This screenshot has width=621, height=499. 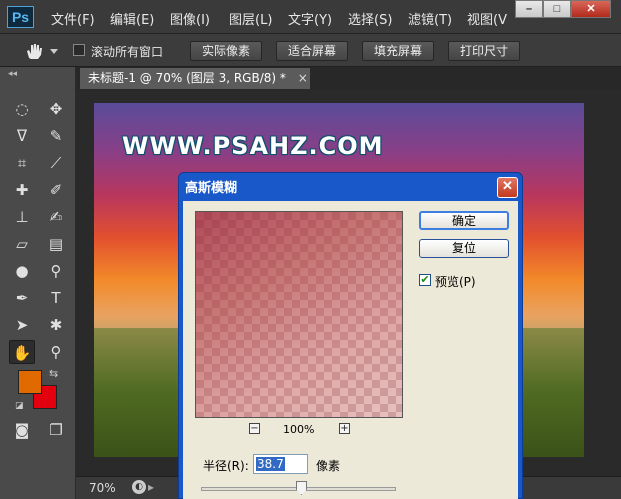 What do you see at coordinates (22, 190) in the screenshot?
I see `healing-brush-tool-icon: ✚` at bounding box center [22, 190].